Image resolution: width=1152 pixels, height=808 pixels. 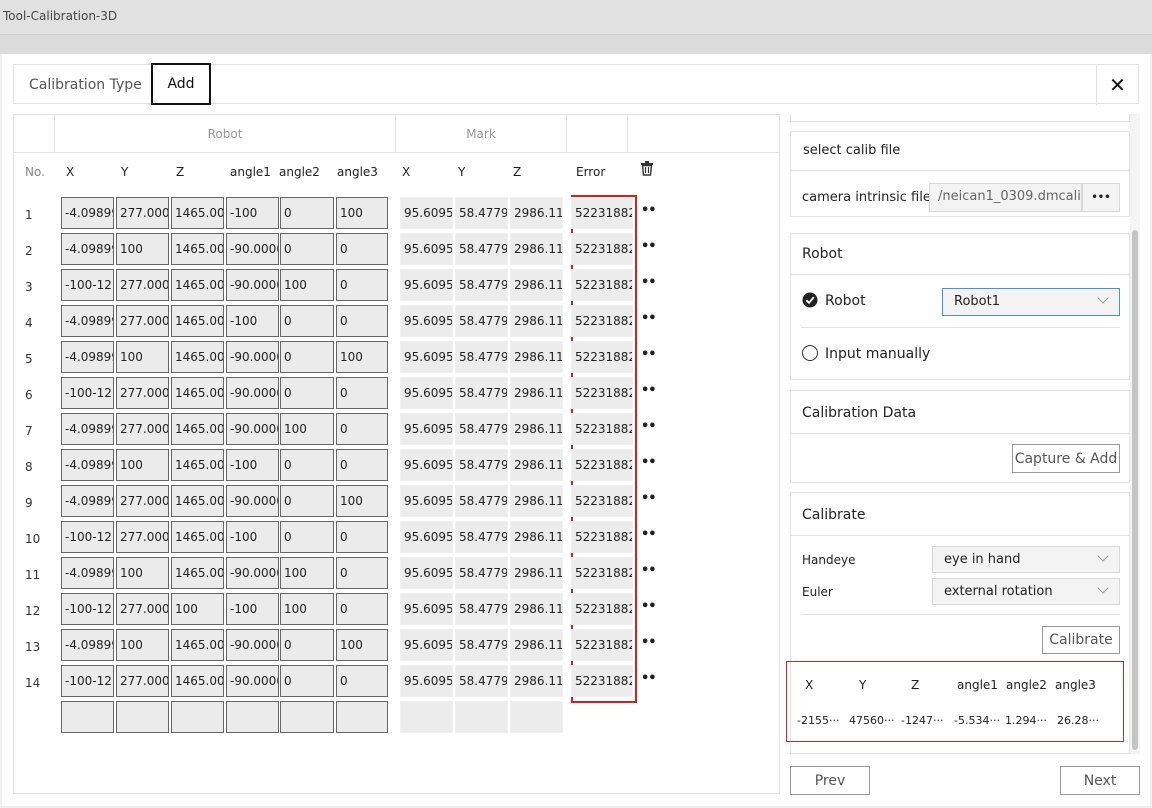 What do you see at coordinates (181, 84) in the screenshot?
I see `tab-add: Add` at bounding box center [181, 84].